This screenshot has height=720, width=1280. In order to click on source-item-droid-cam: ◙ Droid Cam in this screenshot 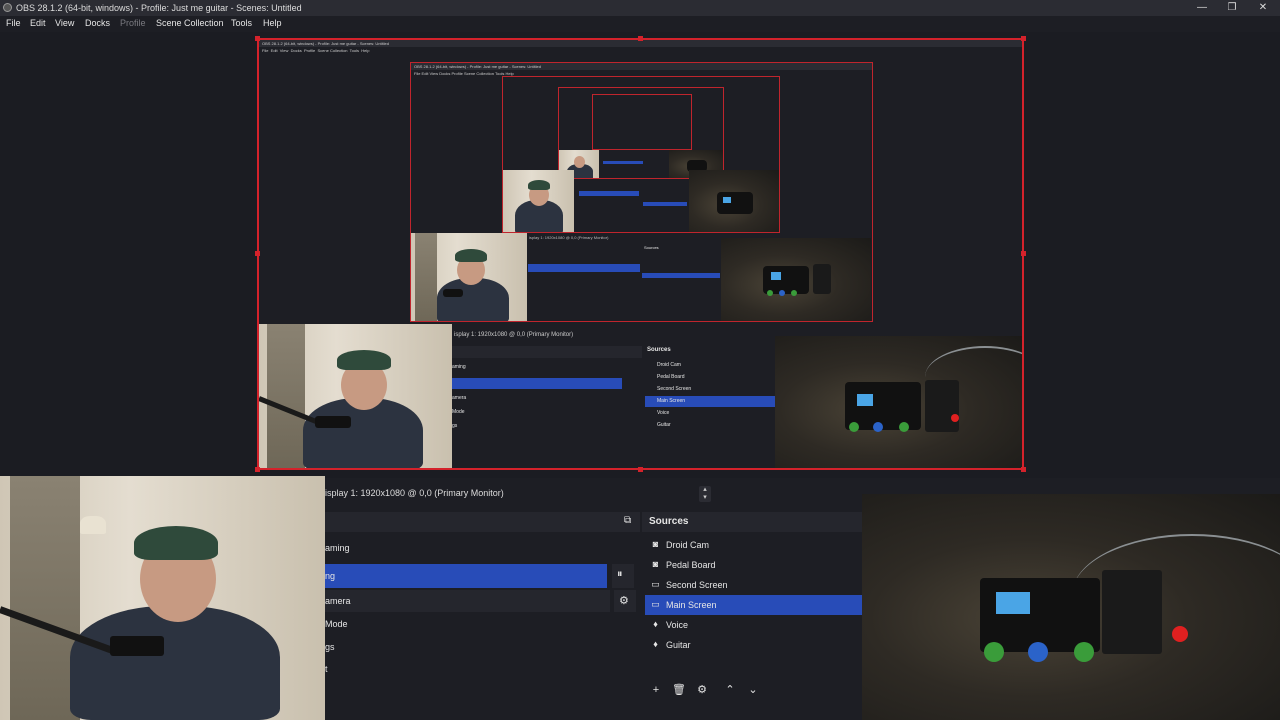, I will do `click(753, 545)`.